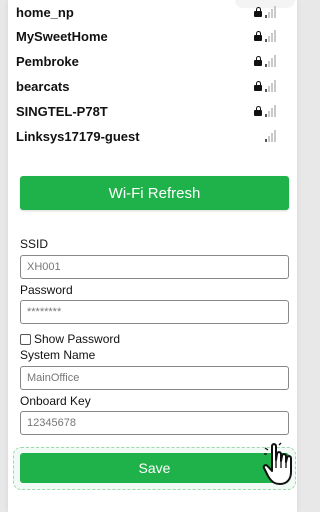 The height and width of the screenshot is (512, 320). Describe the element at coordinates (151, 136) in the screenshot. I see `network-item-linksys17179-guest: Linksys17179-guest` at that location.